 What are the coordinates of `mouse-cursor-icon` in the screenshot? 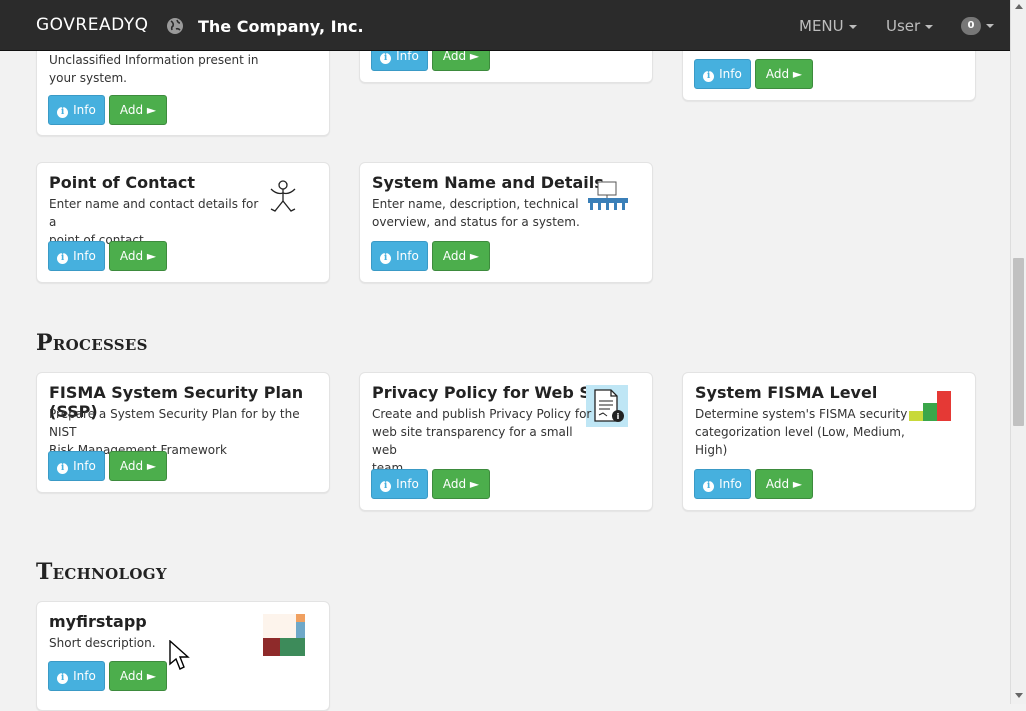 It's located at (179, 655).